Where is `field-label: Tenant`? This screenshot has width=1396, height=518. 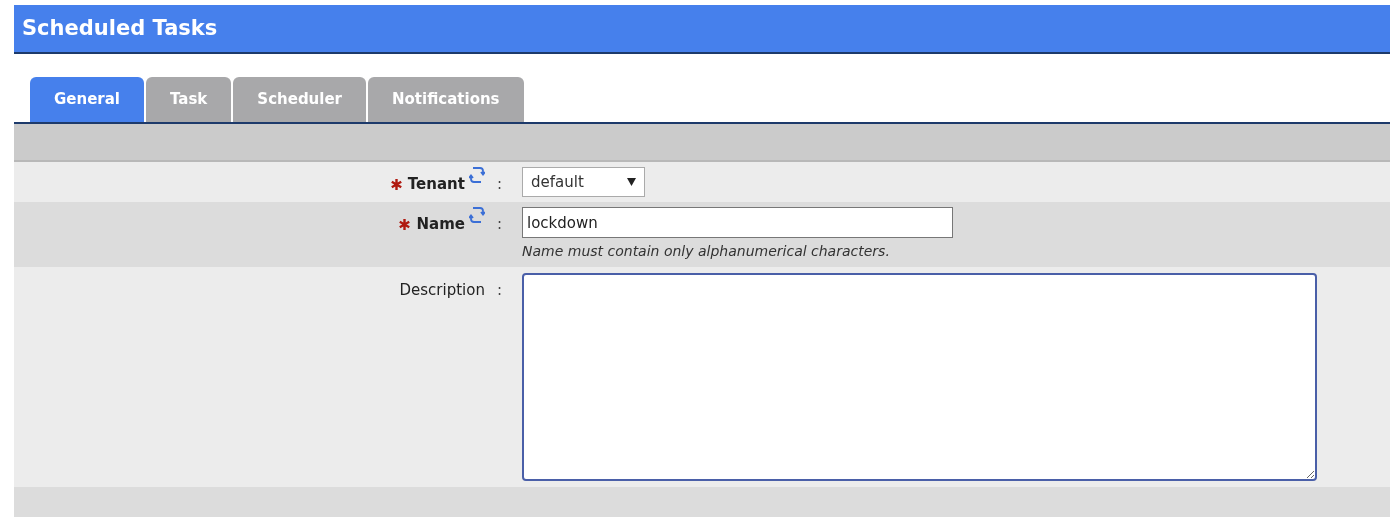 field-label: Tenant is located at coordinates (436, 184).